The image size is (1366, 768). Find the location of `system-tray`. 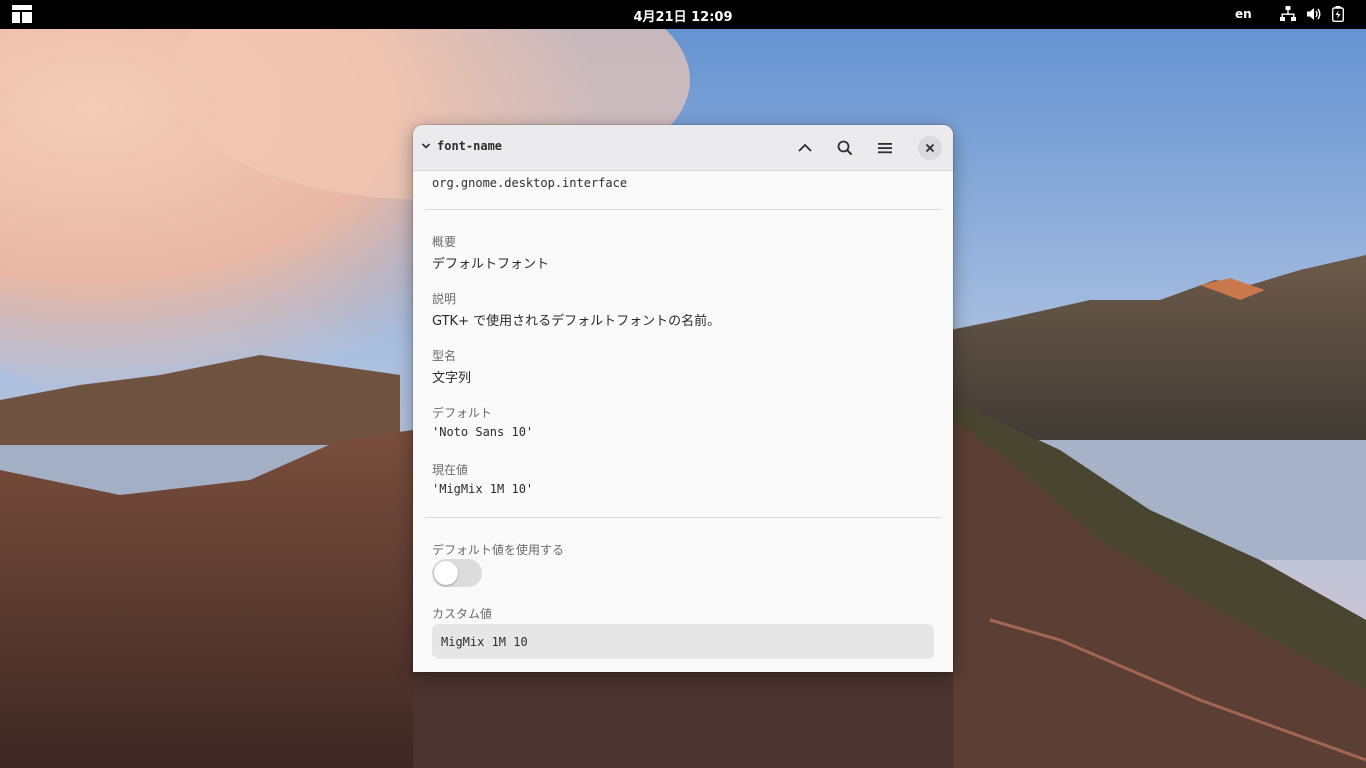

system-tray is located at coordinates (1312, 14).